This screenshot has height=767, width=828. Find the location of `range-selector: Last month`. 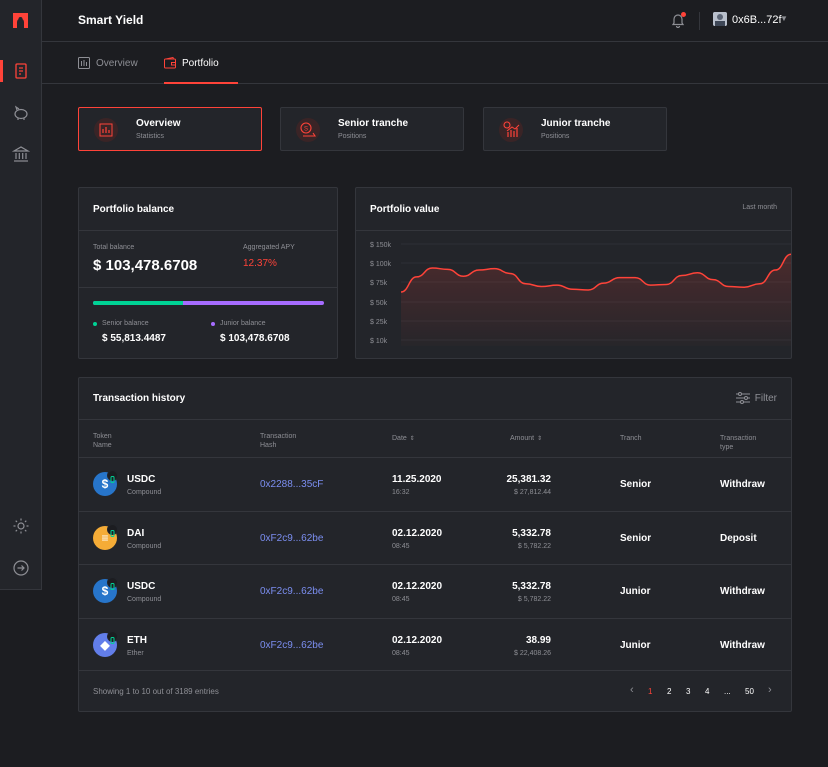

range-selector: Last month is located at coordinates (759, 207).